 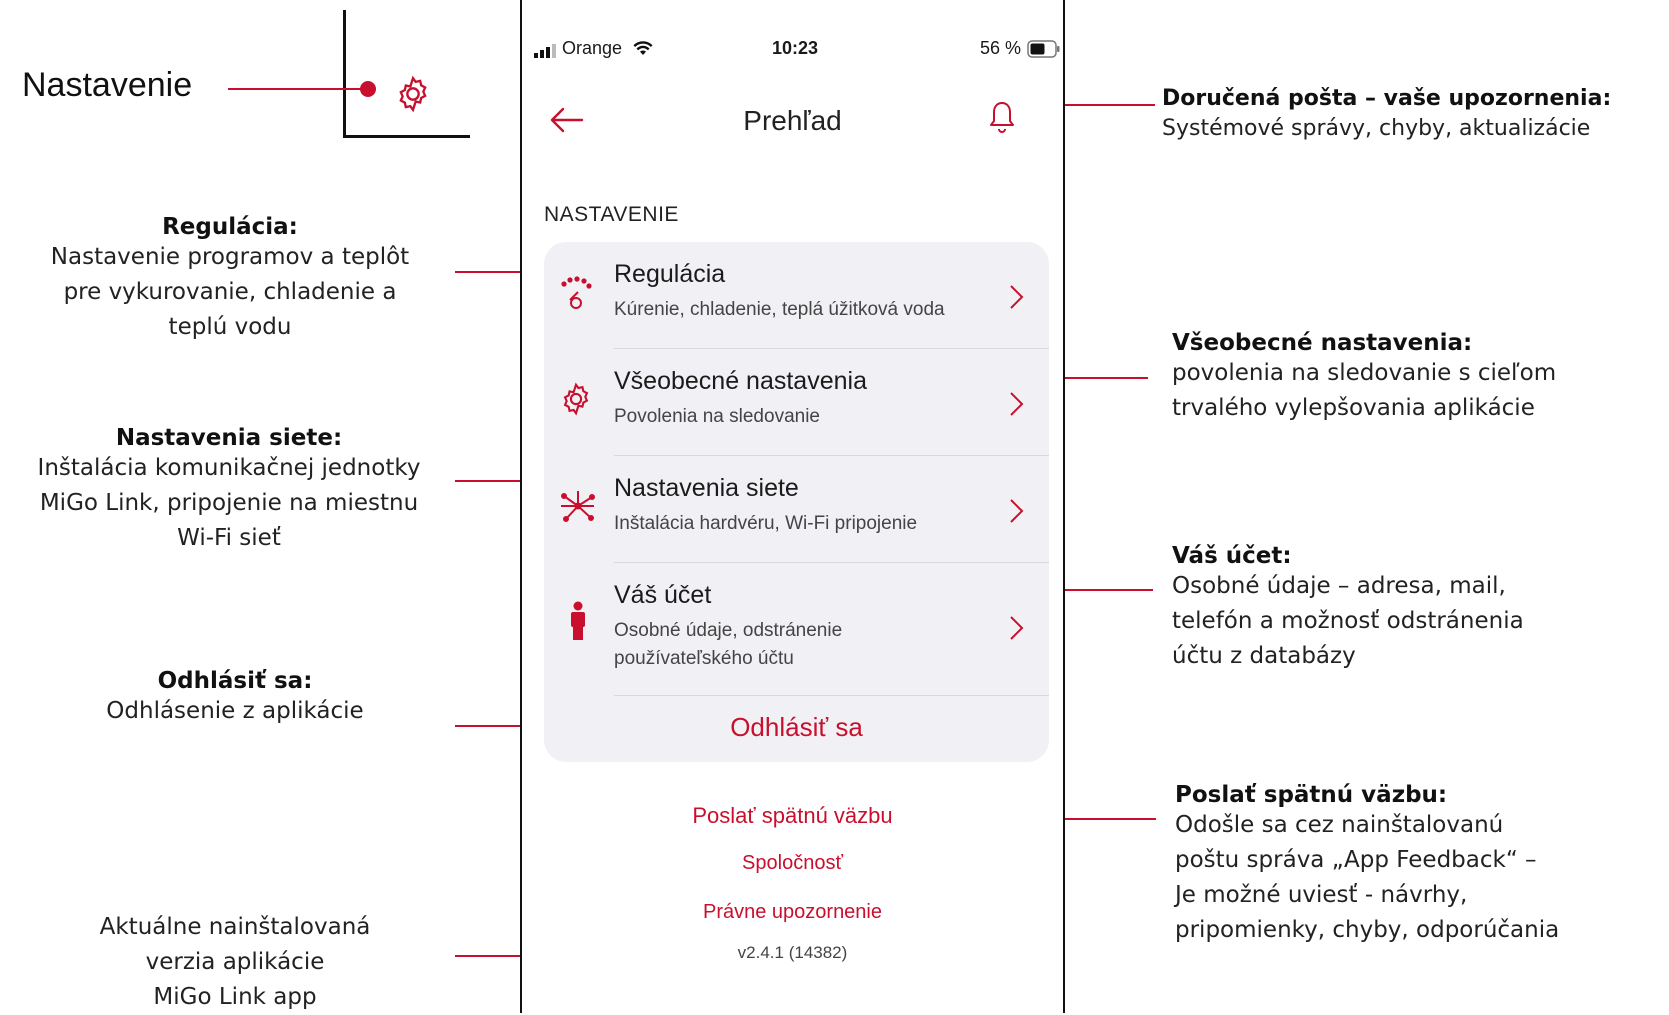 I want to click on annotation-title: Váš účet:, so click(x=1232, y=556).